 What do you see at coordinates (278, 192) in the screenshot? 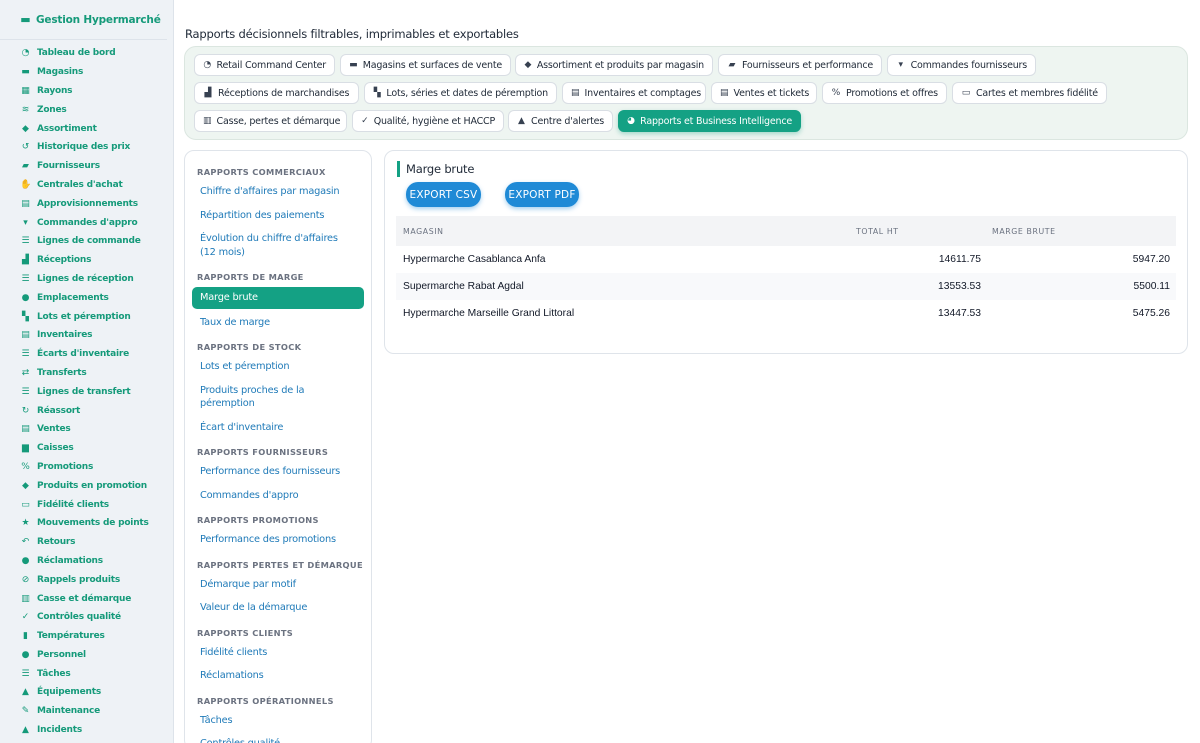
I see `report-link: Chiffre d'affaires par magasin` at bounding box center [278, 192].